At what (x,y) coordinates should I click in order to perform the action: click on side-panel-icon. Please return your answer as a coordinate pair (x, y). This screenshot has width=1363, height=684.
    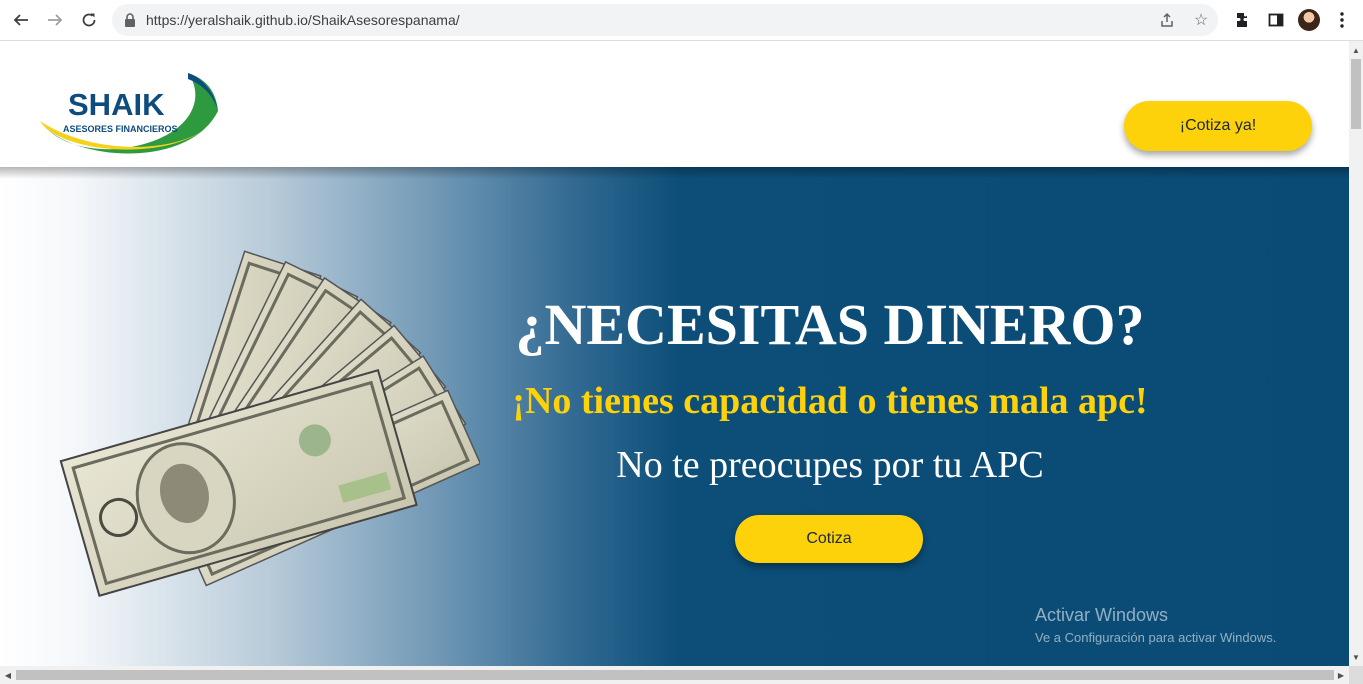
    Looking at the image, I should click on (1276, 20).